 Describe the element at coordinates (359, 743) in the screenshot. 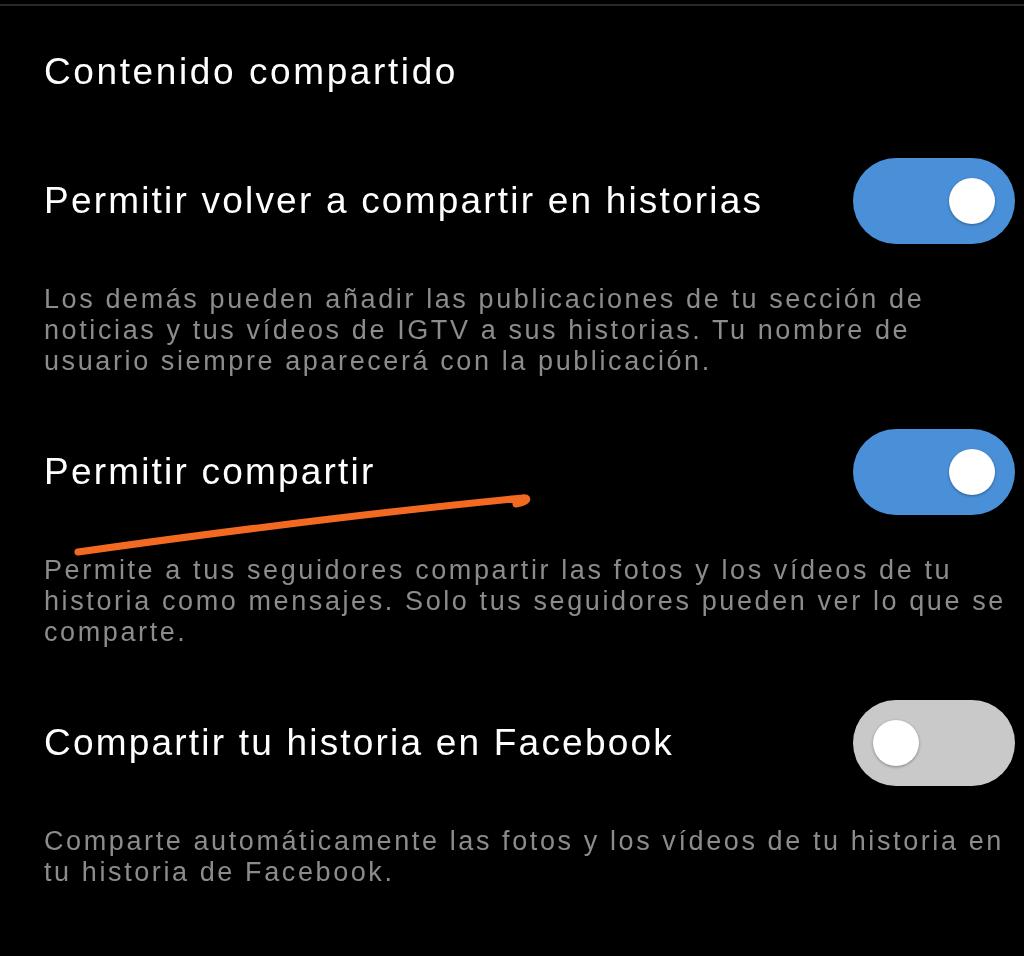

I see `setting-title: Compartir tu historia en Facebook` at that location.